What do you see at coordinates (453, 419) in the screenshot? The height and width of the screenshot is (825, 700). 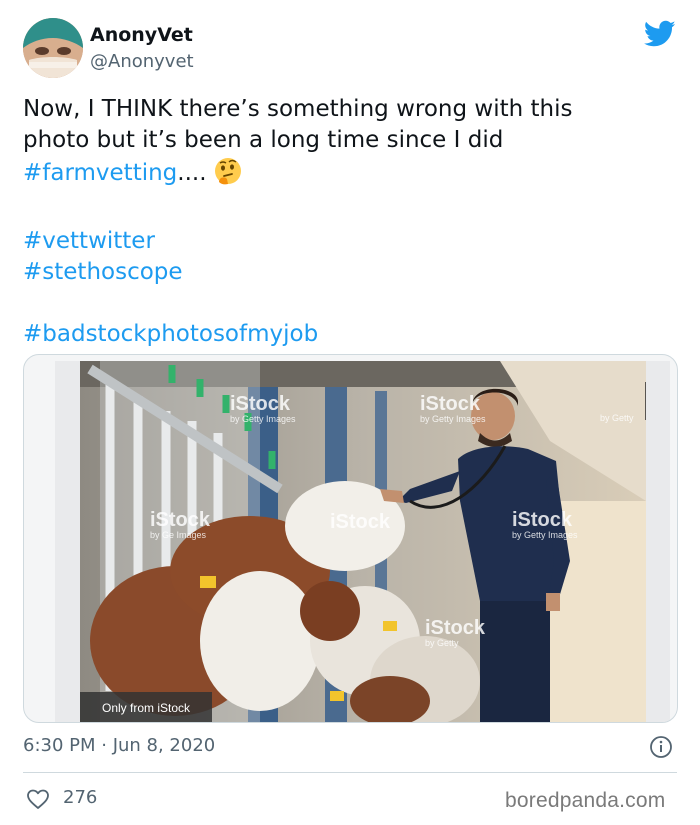 I see `watermark-2-sub: by Getty Images` at bounding box center [453, 419].